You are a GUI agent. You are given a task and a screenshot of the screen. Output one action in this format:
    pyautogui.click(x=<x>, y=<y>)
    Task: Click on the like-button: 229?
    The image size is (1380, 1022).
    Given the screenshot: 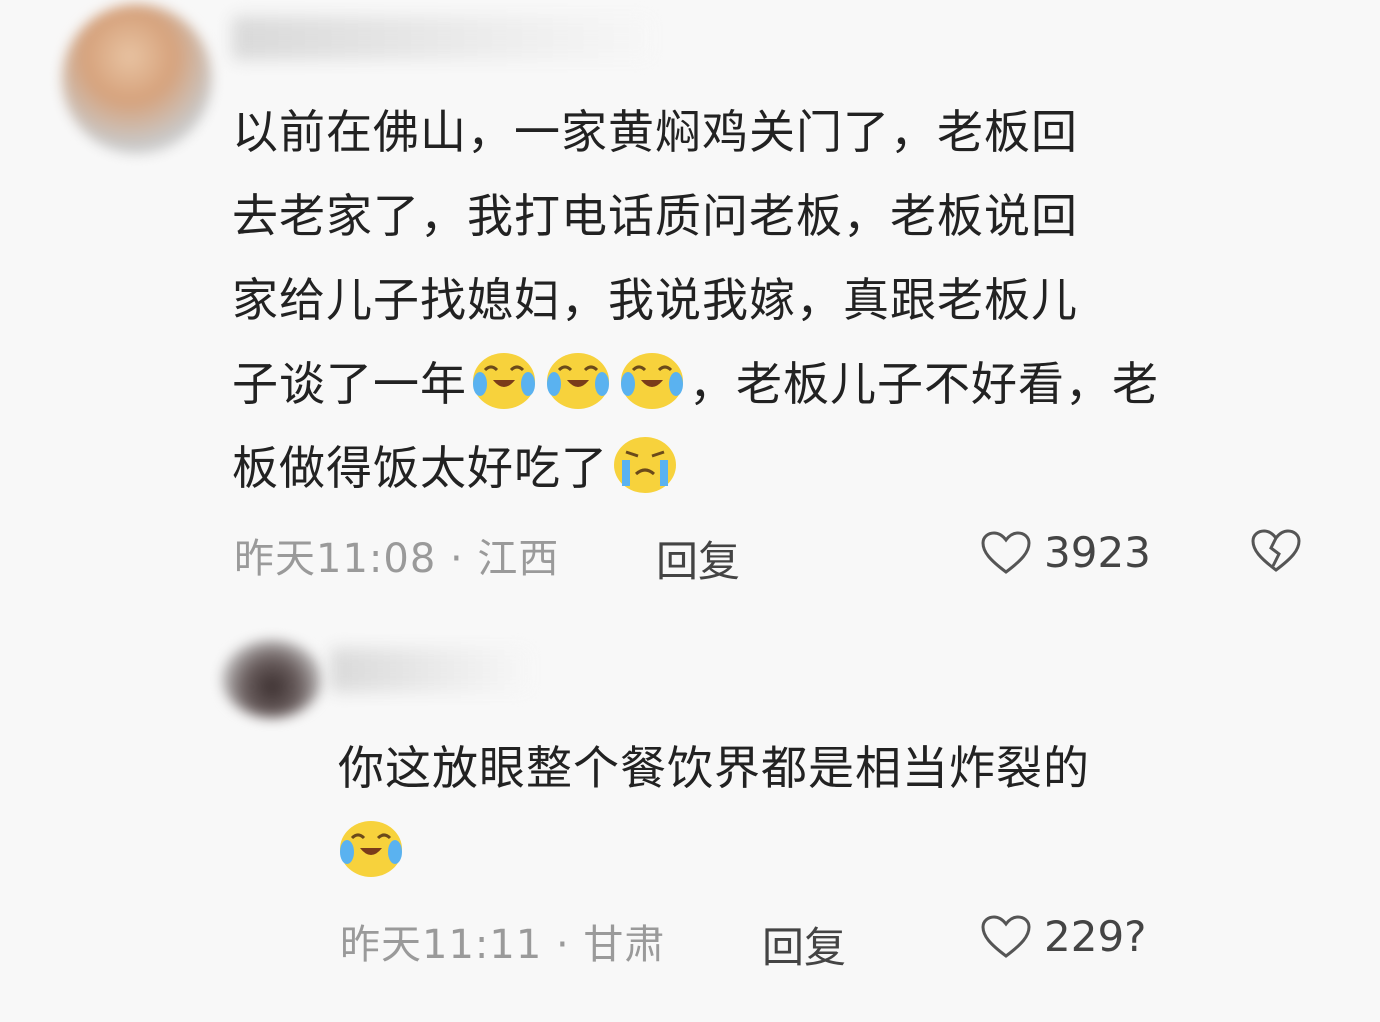 What is the action you would take?
    pyautogui.click(x=1063, y=936)
    